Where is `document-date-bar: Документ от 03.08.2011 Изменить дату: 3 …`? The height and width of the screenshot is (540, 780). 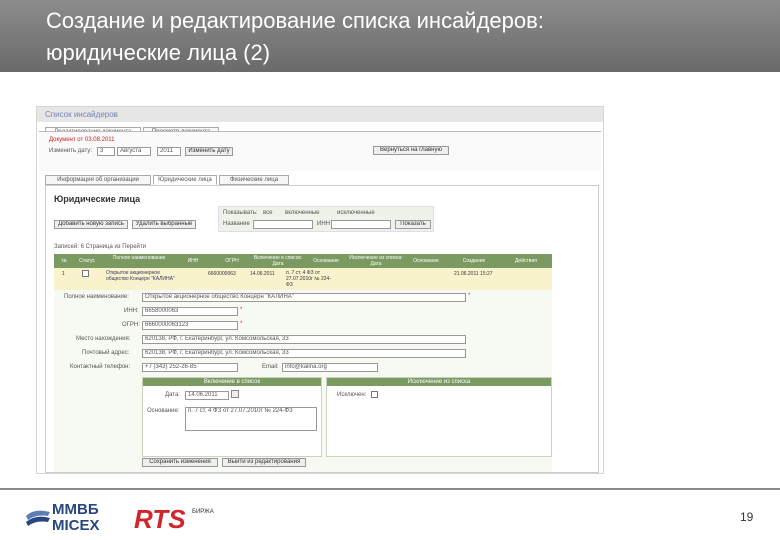 document-date-bar: Документ от 03.08.2011 Изменить дату: 3 … is located at coordinates (320, 151).